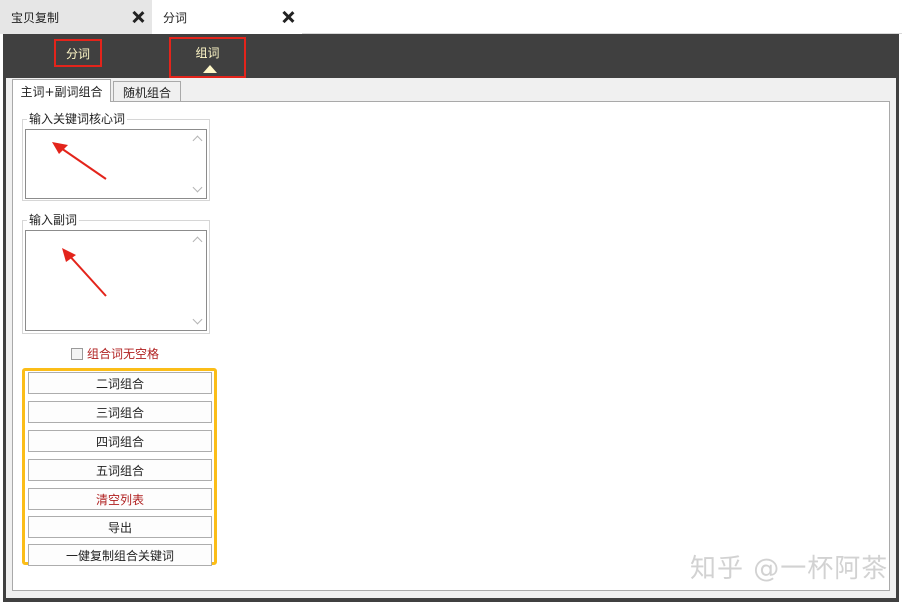  I want to click on core-keyword-scrollbar, so click(198, 164).